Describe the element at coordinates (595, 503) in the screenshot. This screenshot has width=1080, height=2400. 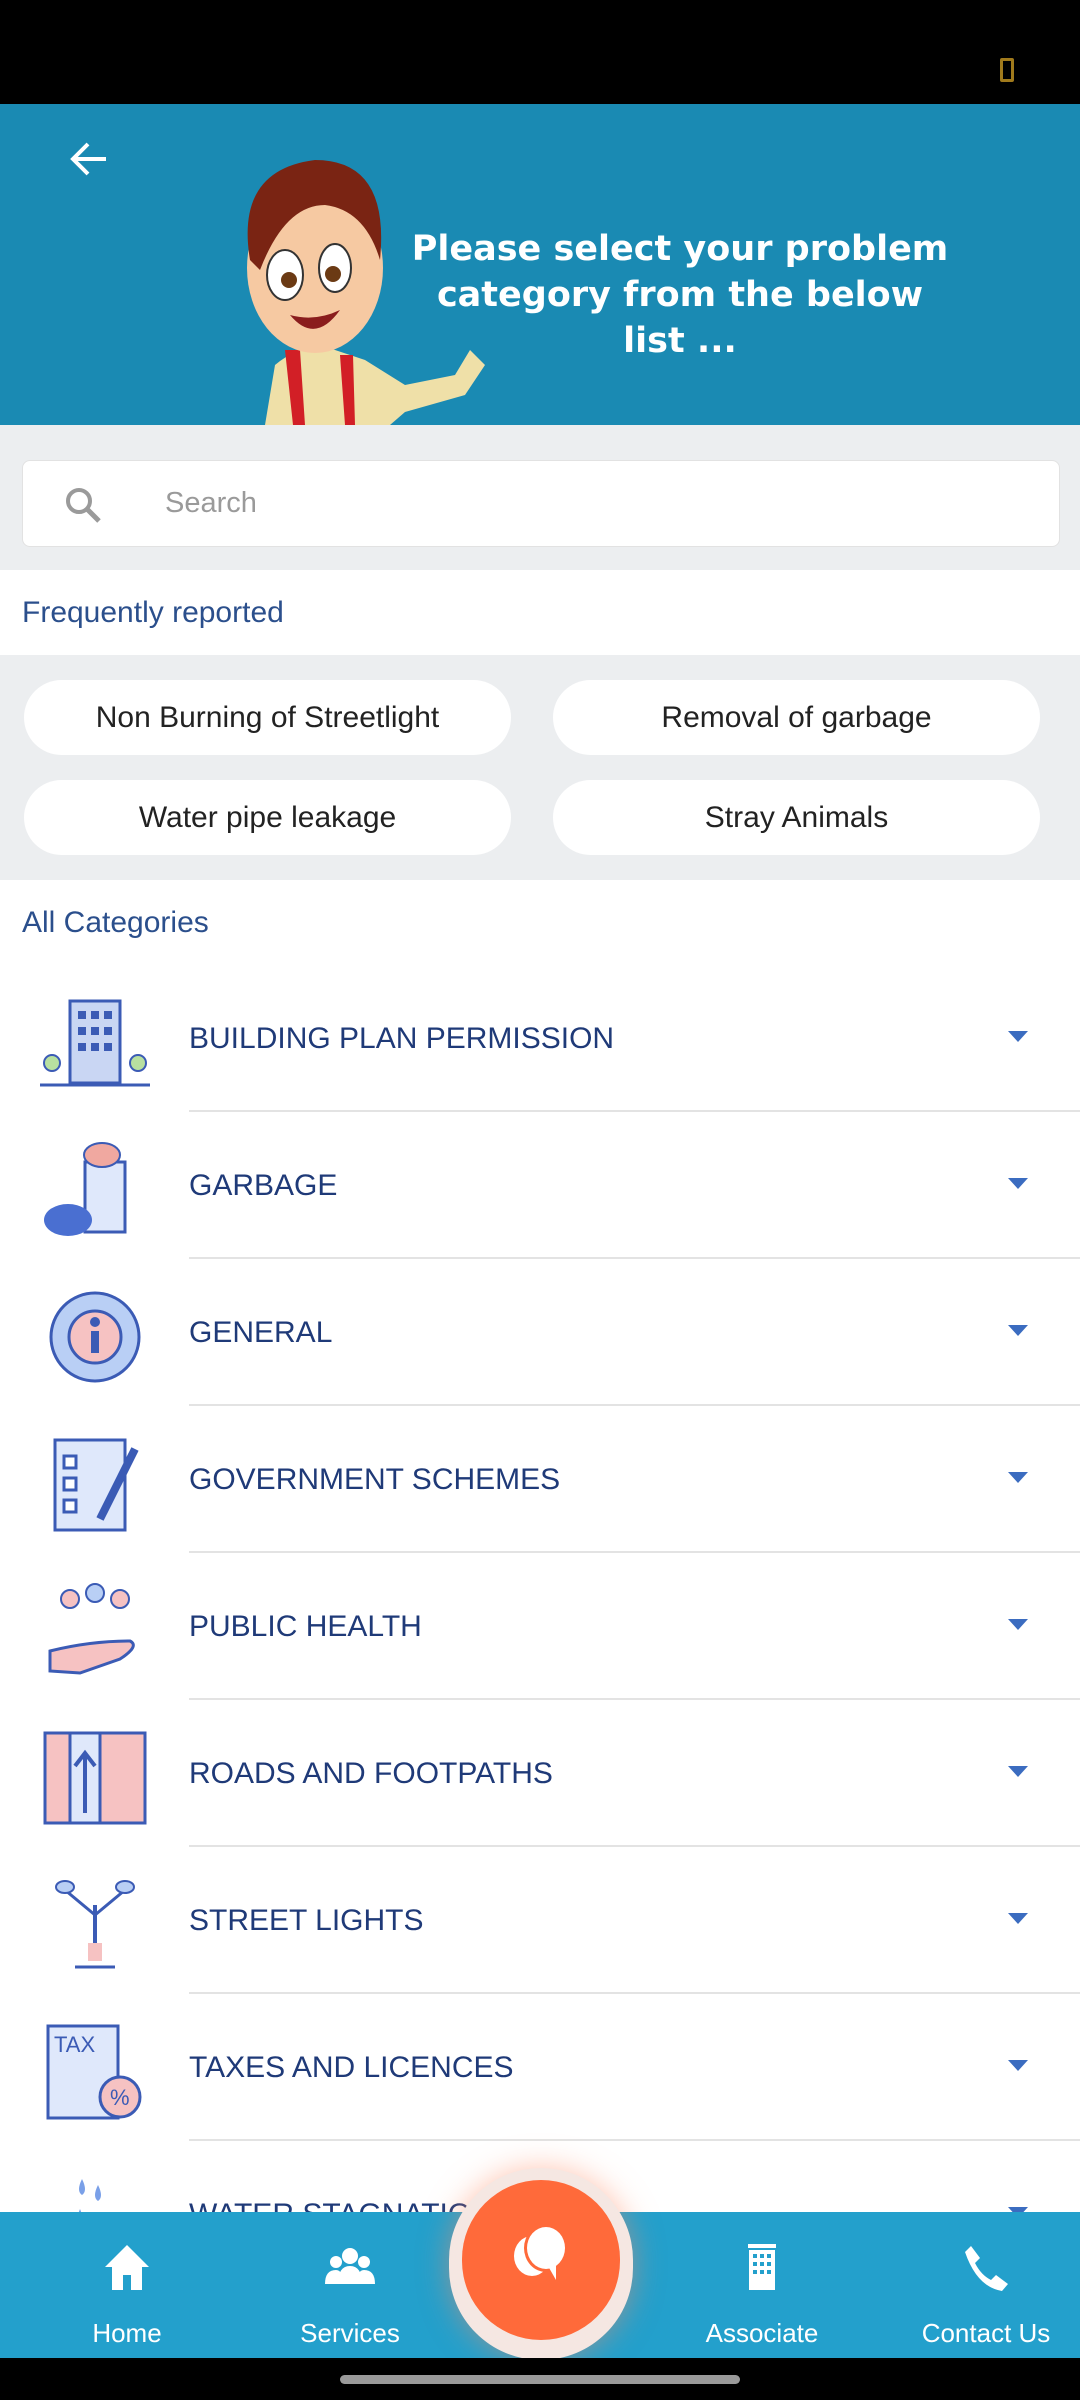
I see `search-input` at that location.